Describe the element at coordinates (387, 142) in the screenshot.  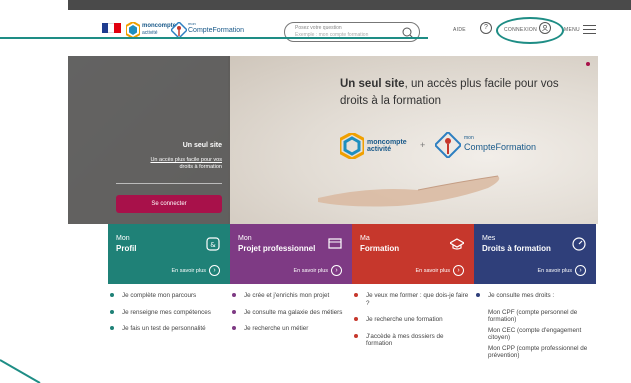
I see `brand-a-line1: moncompte` at that location.